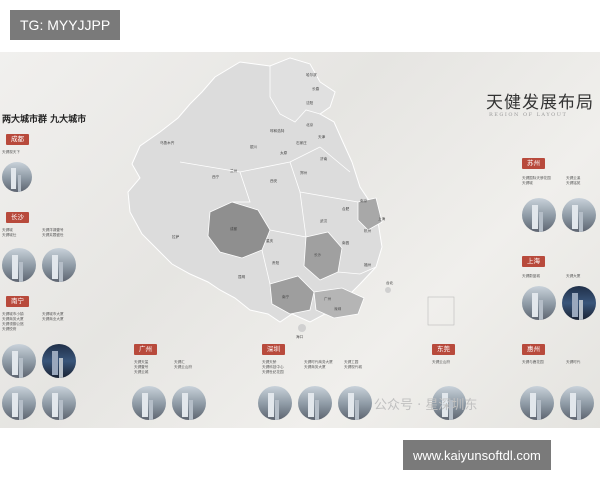 The image size is (600, 480). What do you see at coordinates (310, 102) in the screenshot?
I see `label-shenyang: 沈阳` at bounding box center [310, 102].